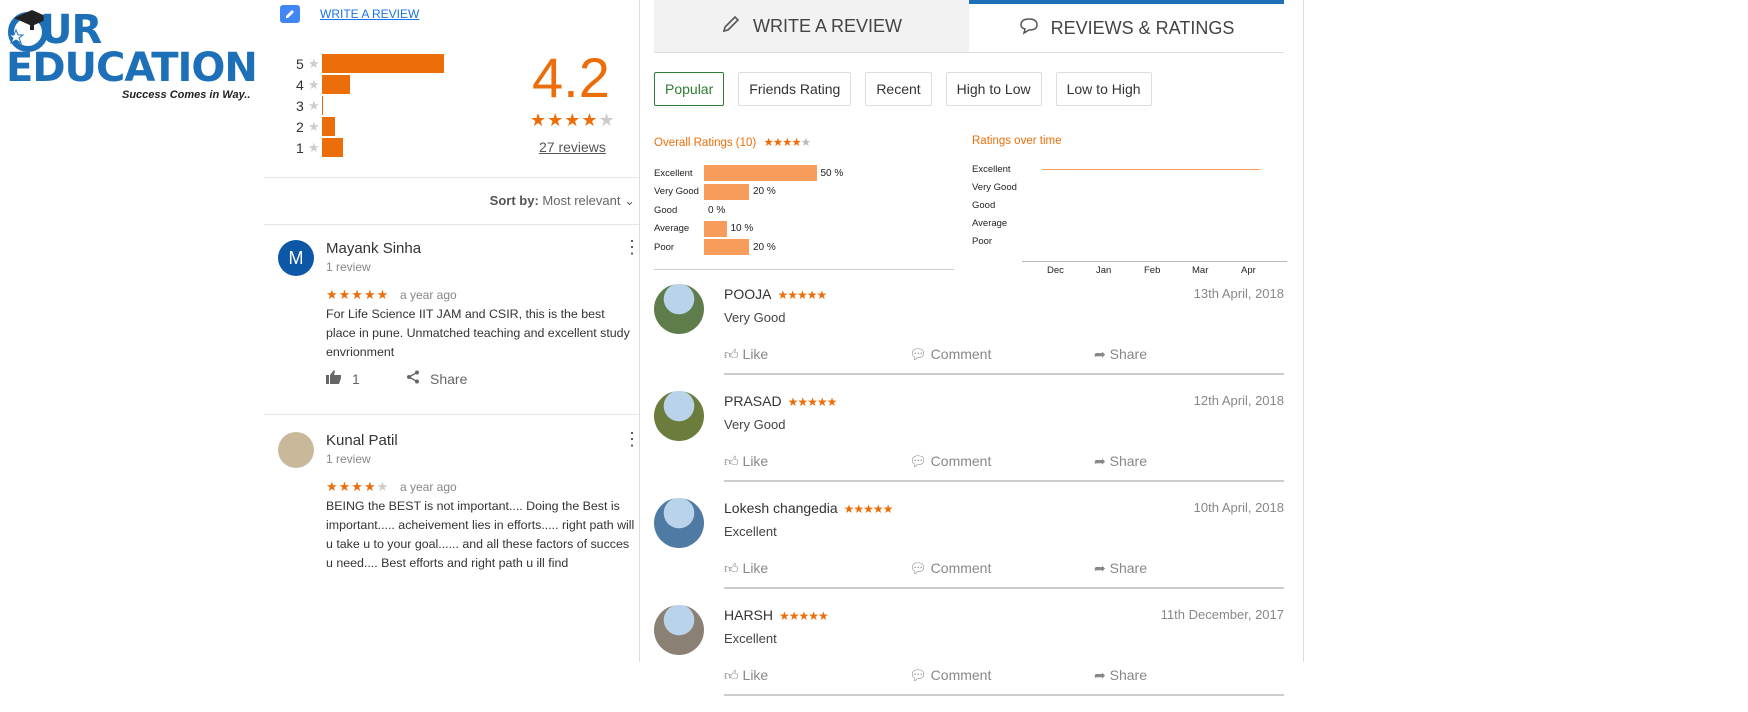  I want to click on x-label: Mar, so click(1200, 270).